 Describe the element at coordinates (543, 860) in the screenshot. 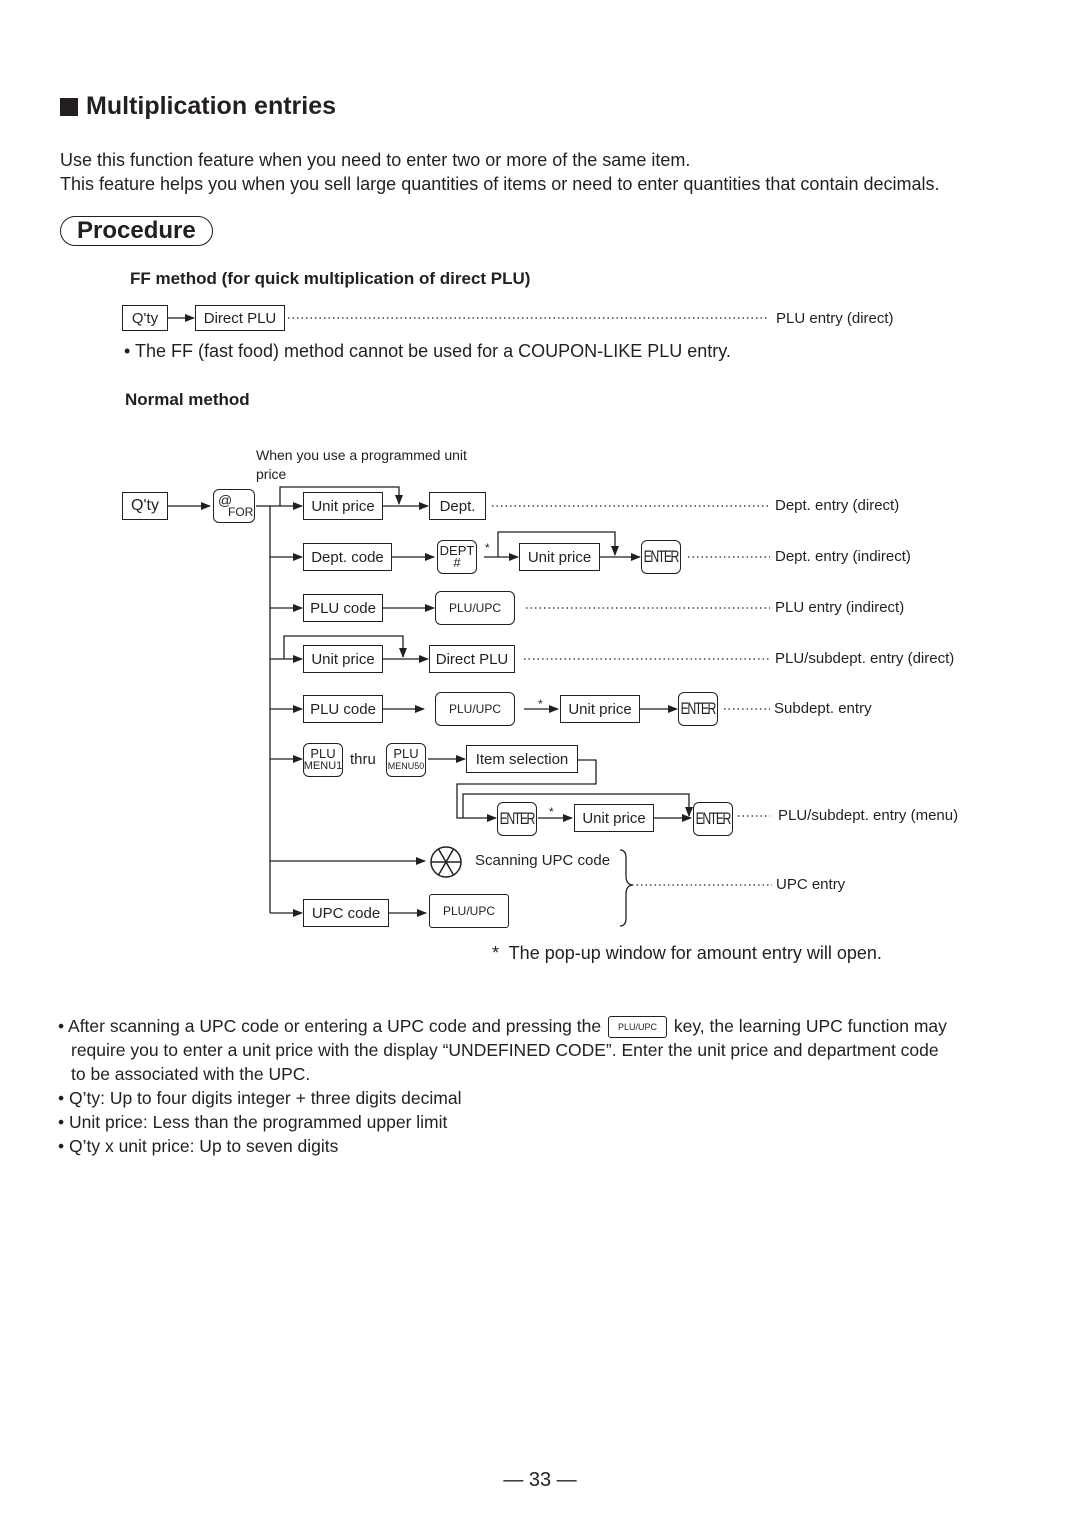

I see `scanning-upc-code-label: Scanning UPC code` at that location.